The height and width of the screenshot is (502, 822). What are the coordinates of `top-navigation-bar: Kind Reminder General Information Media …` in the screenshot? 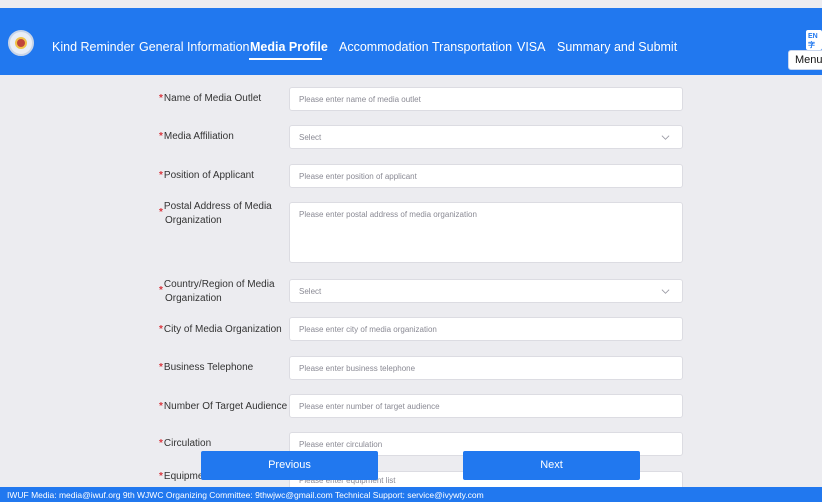 It's located at (411, 41).